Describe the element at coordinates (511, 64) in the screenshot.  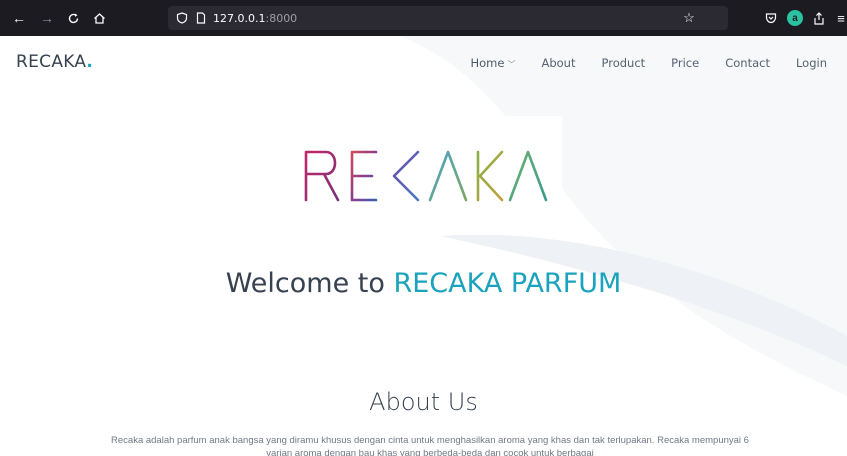
I see `chevron-down-icon: ﹀` at that location.